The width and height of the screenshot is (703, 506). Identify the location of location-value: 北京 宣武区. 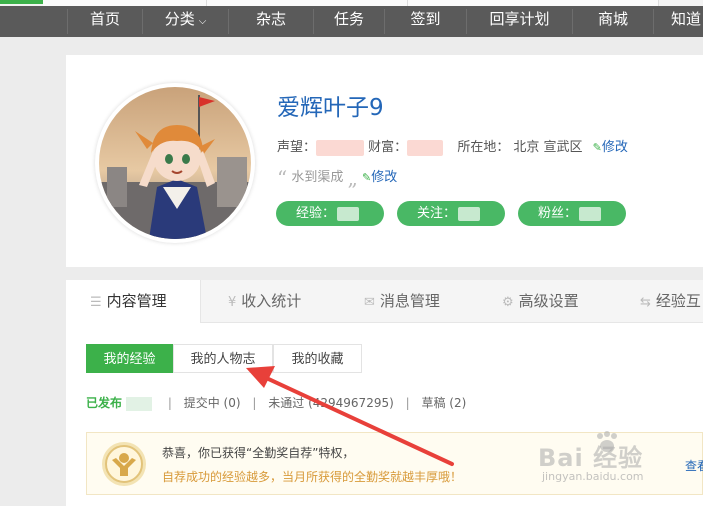
(548, 147).